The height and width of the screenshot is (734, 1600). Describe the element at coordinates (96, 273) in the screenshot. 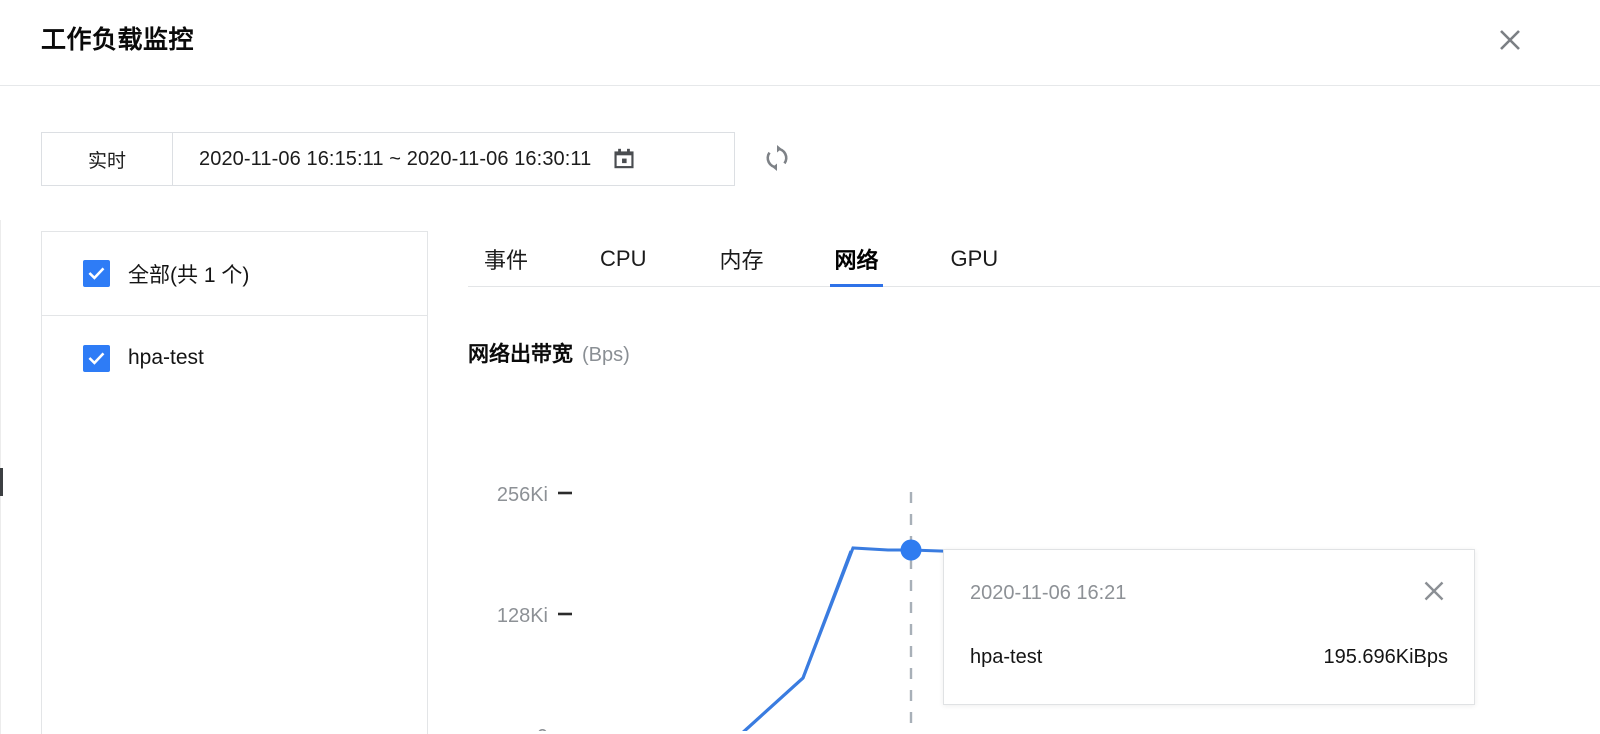

I see `checkbox-select-all` at that location.